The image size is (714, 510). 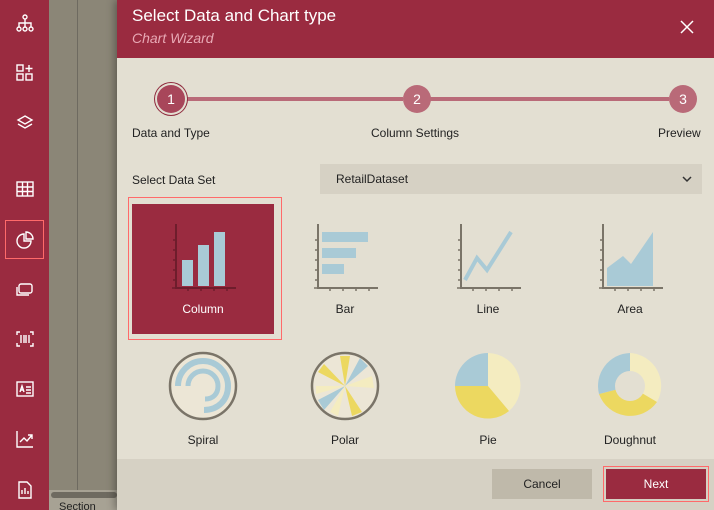 I want to click on chart-type-label: Spiral, so click(x=203, y=440).